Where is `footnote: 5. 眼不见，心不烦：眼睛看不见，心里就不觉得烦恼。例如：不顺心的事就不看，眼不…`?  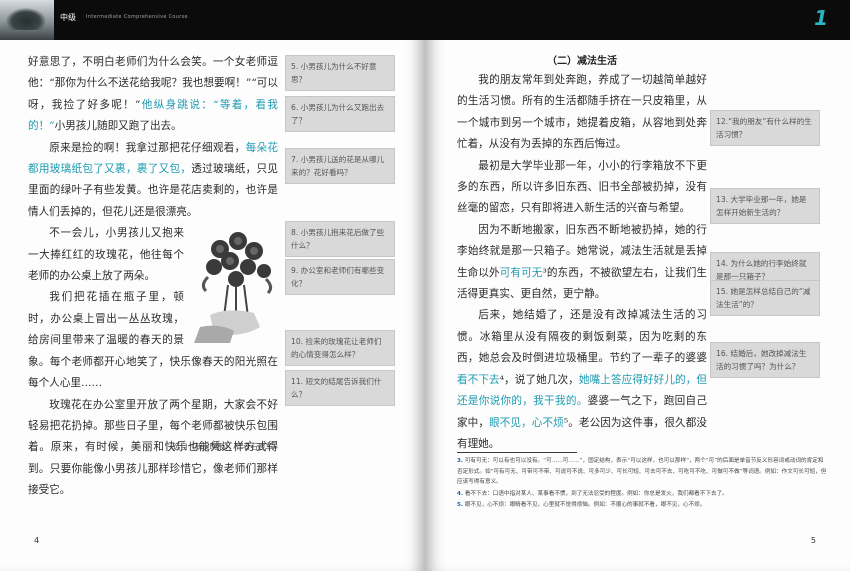
footnote: 5. 眼不见，心不烦：眼睛看不见，心里就不觉得烦恼。例如：不顺心的事就不看，眼不… is located at coordinates (581, 505).